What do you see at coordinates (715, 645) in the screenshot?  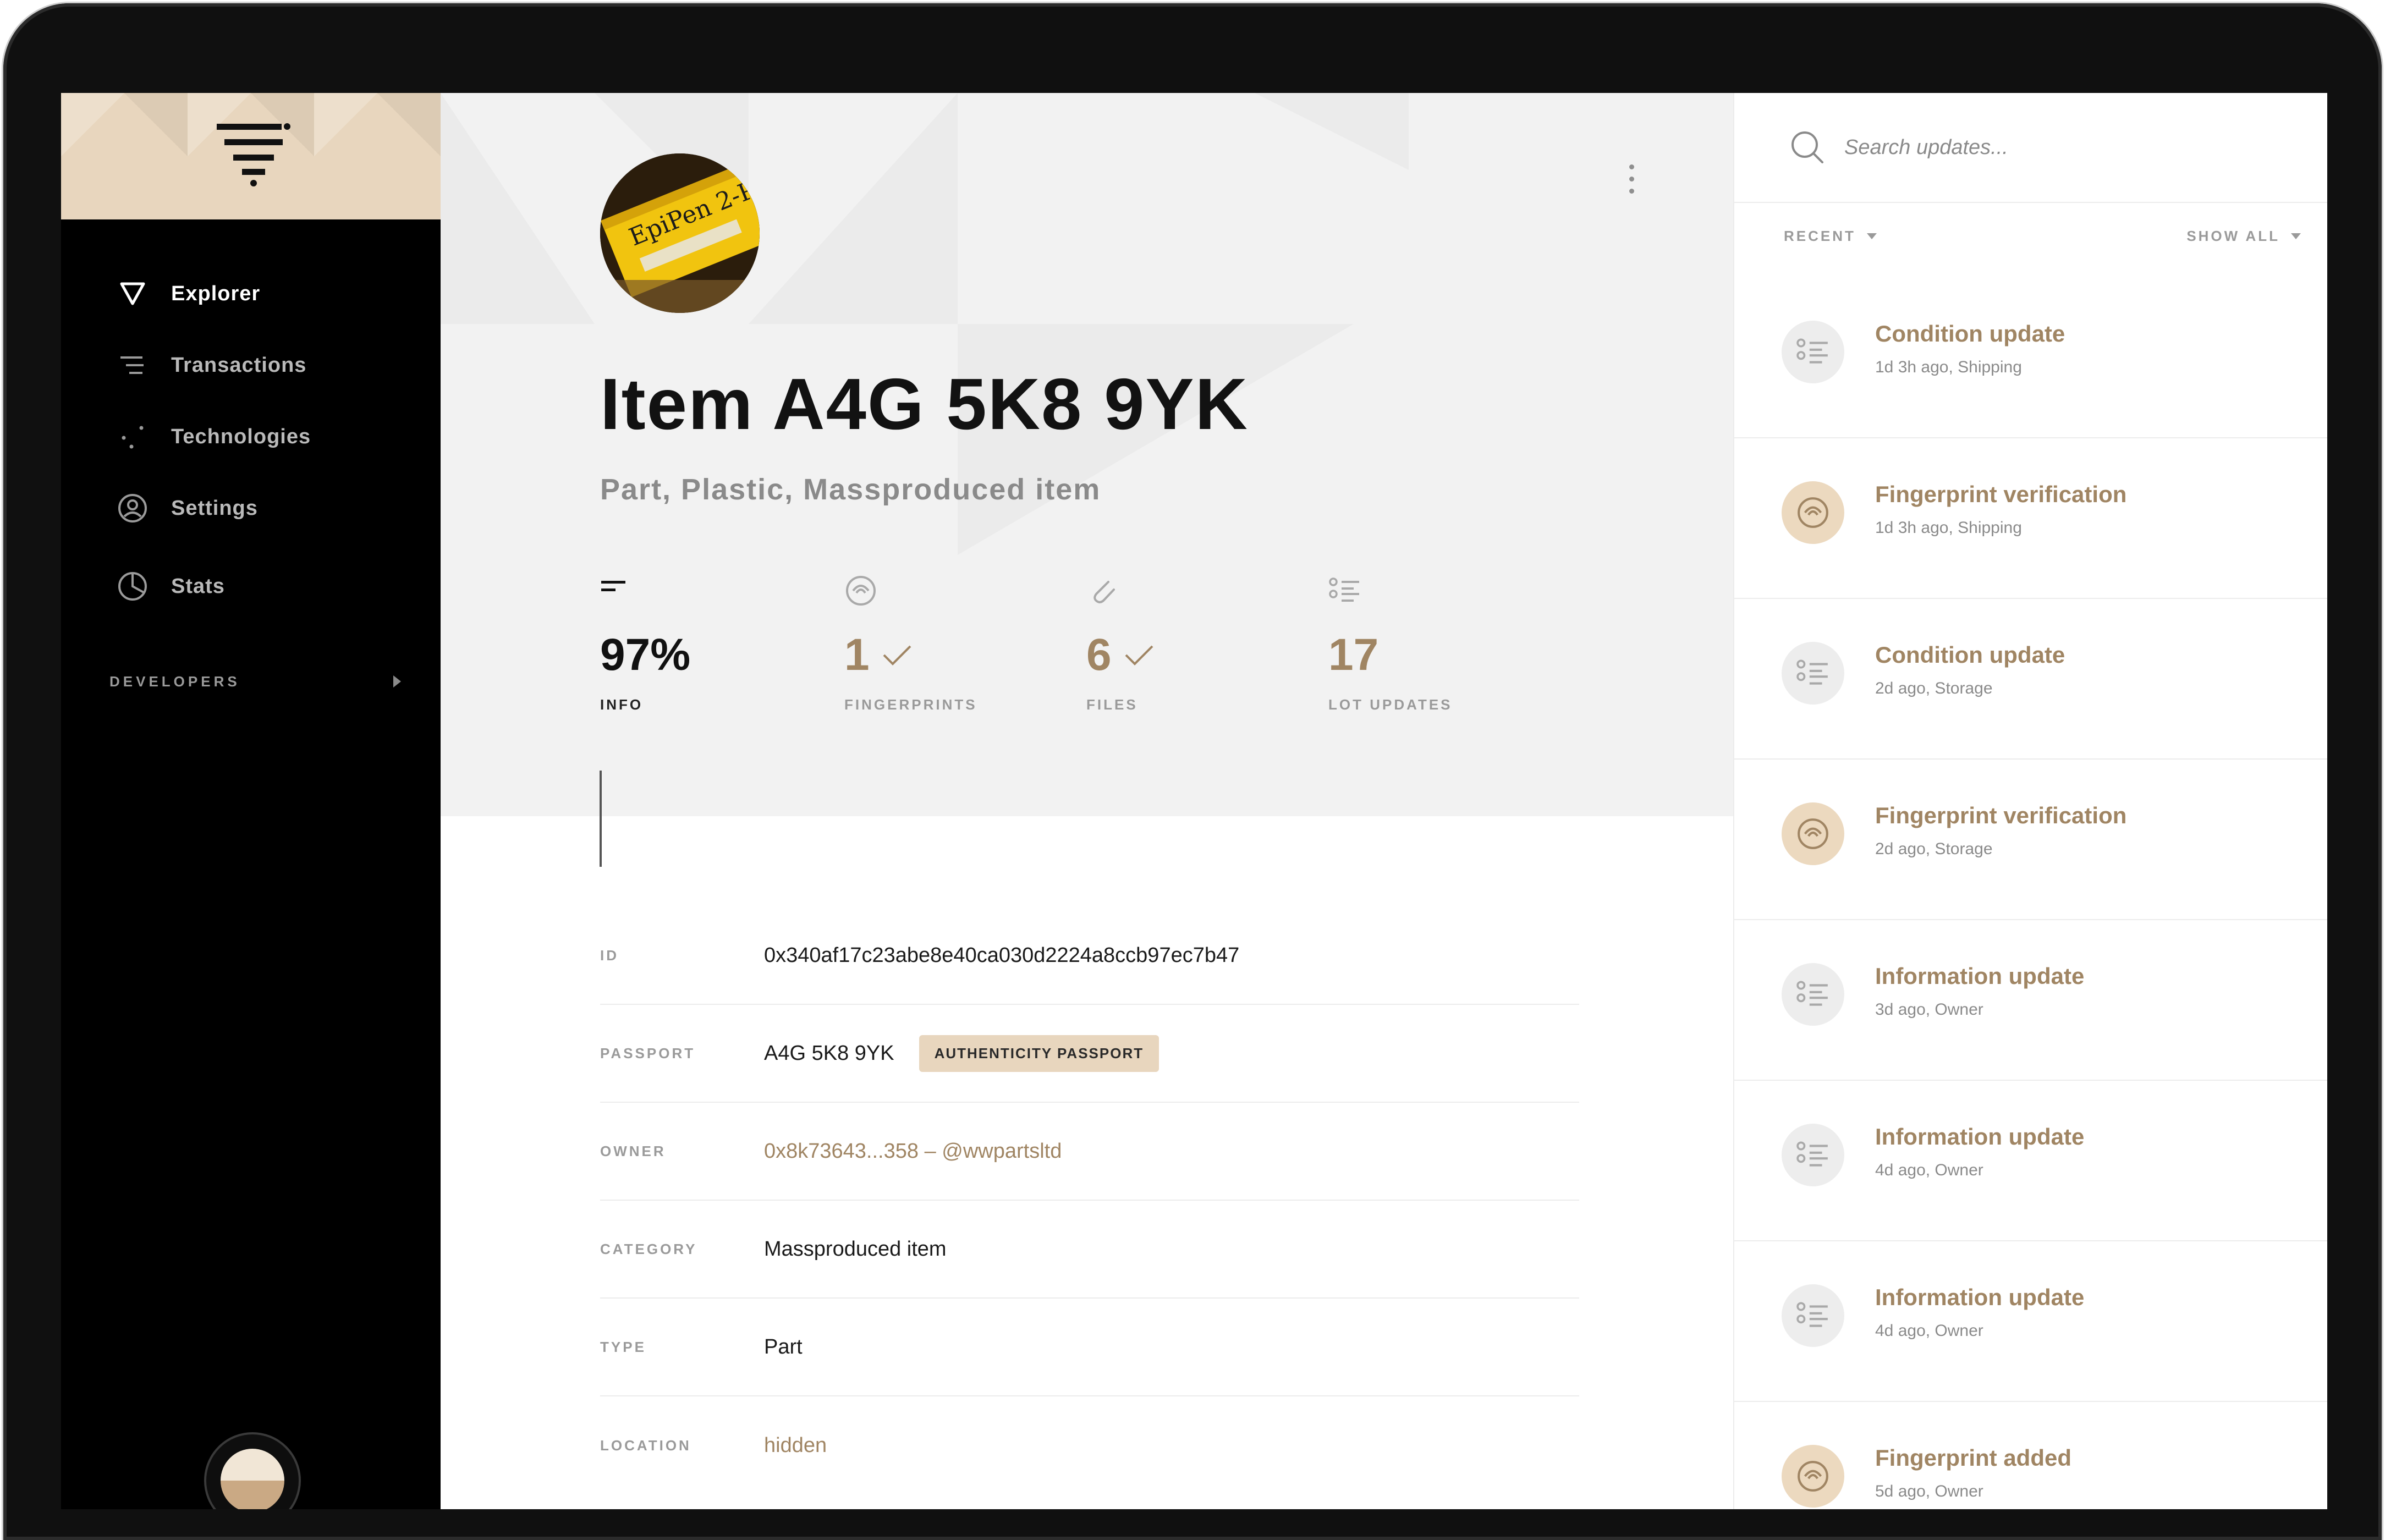 I see `stat-info: 97% INFO` at bounding box center [715, 645].